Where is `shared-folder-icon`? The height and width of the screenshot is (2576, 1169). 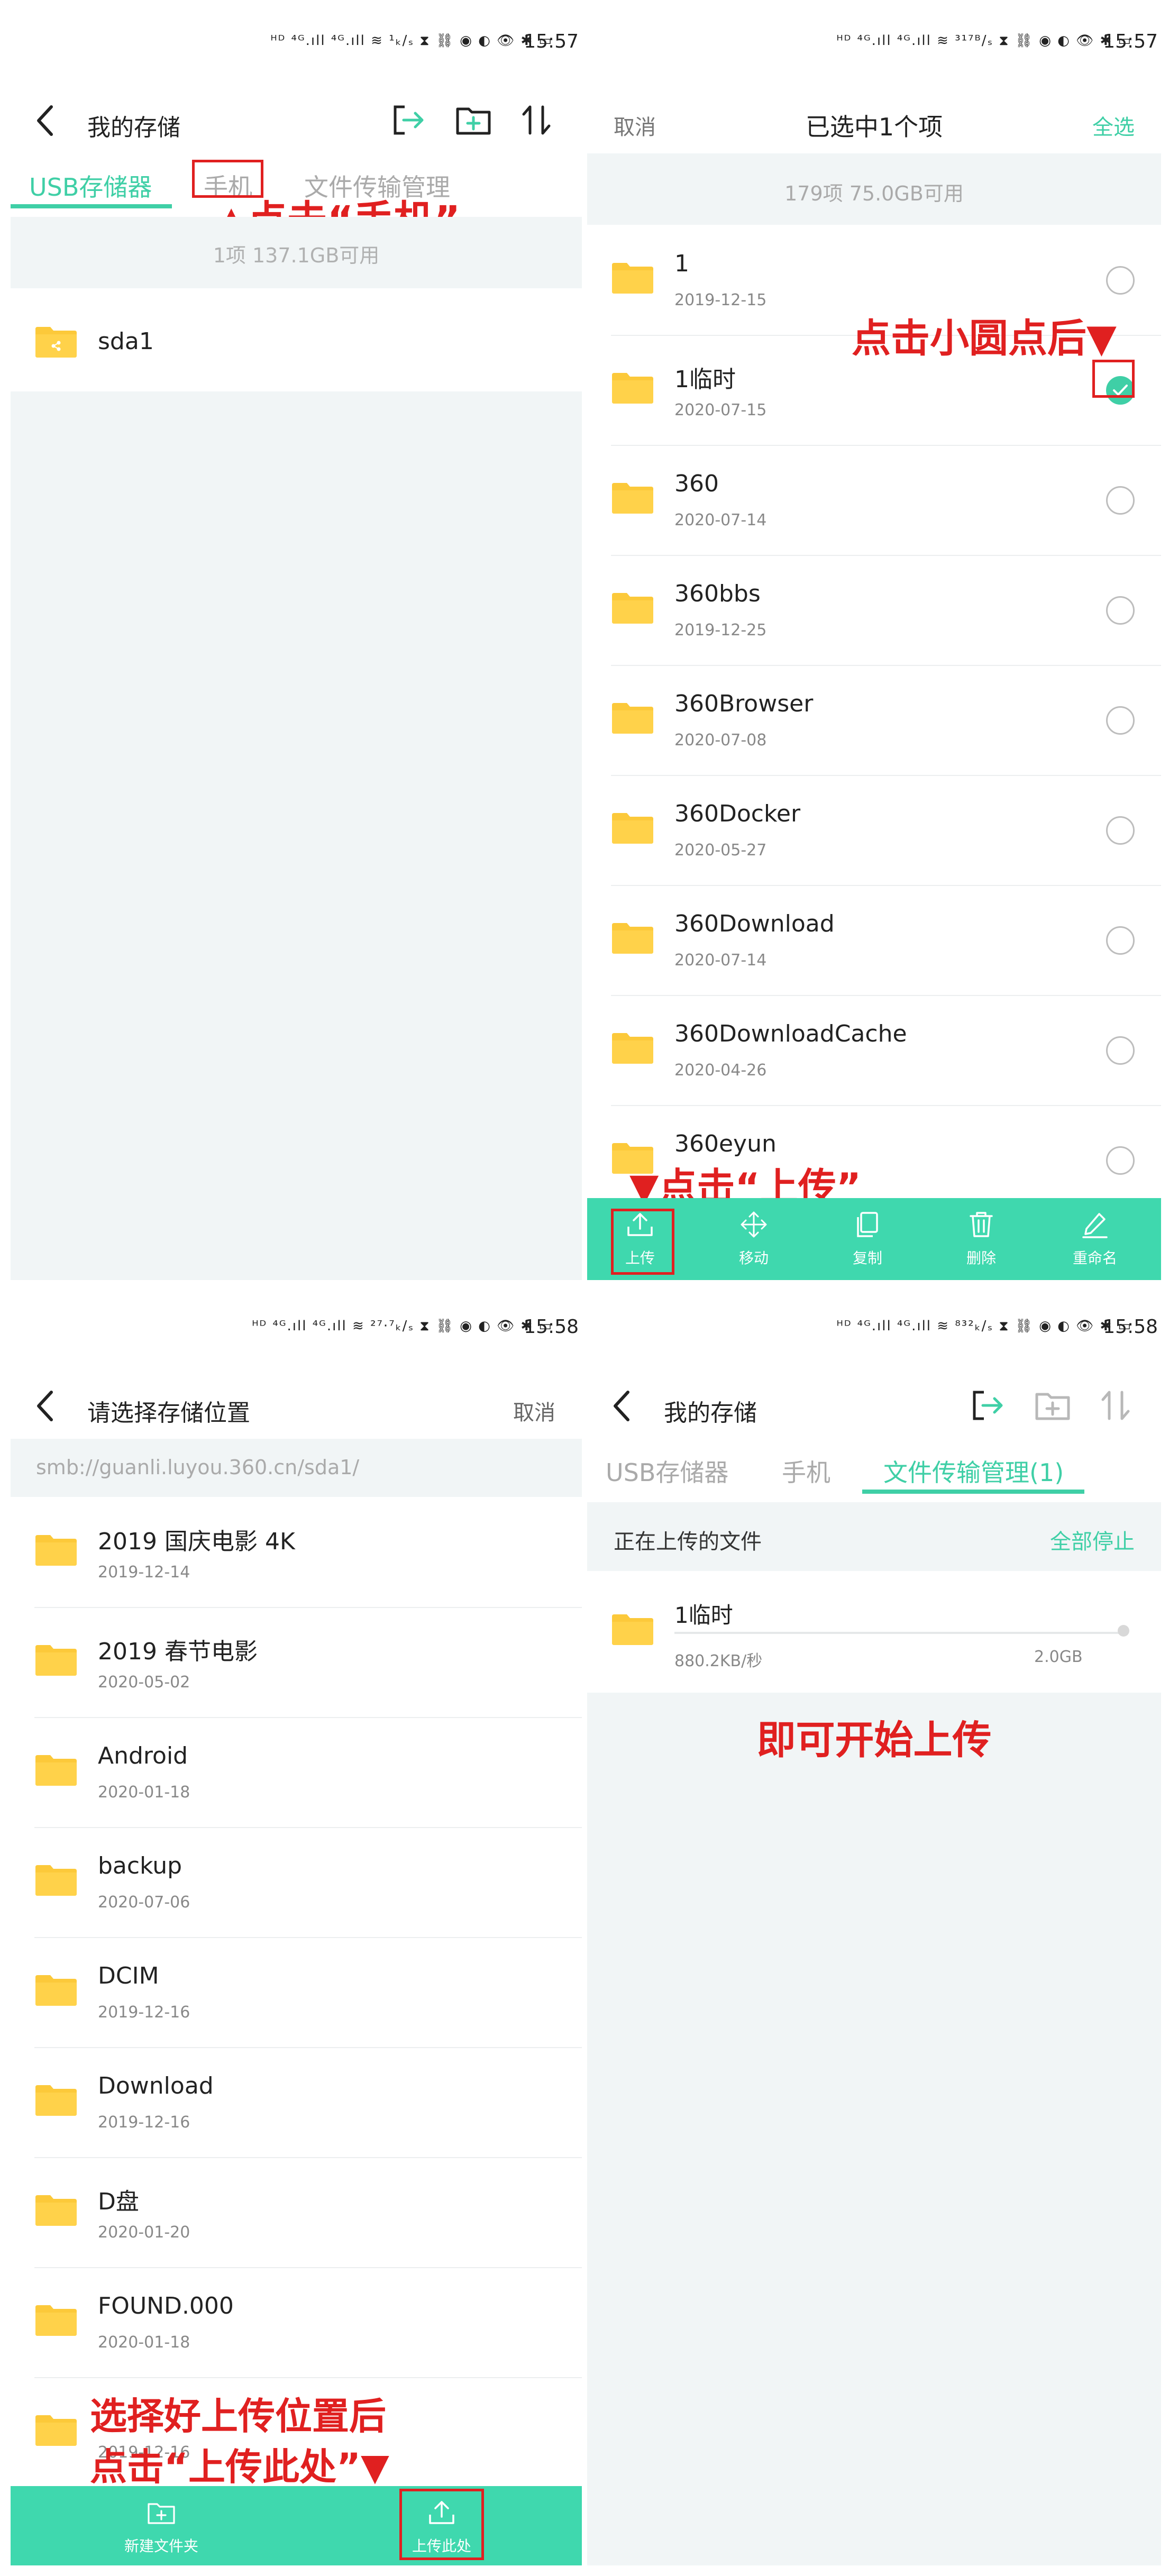
shared-folder-icon is located at coordinates (56, 342).